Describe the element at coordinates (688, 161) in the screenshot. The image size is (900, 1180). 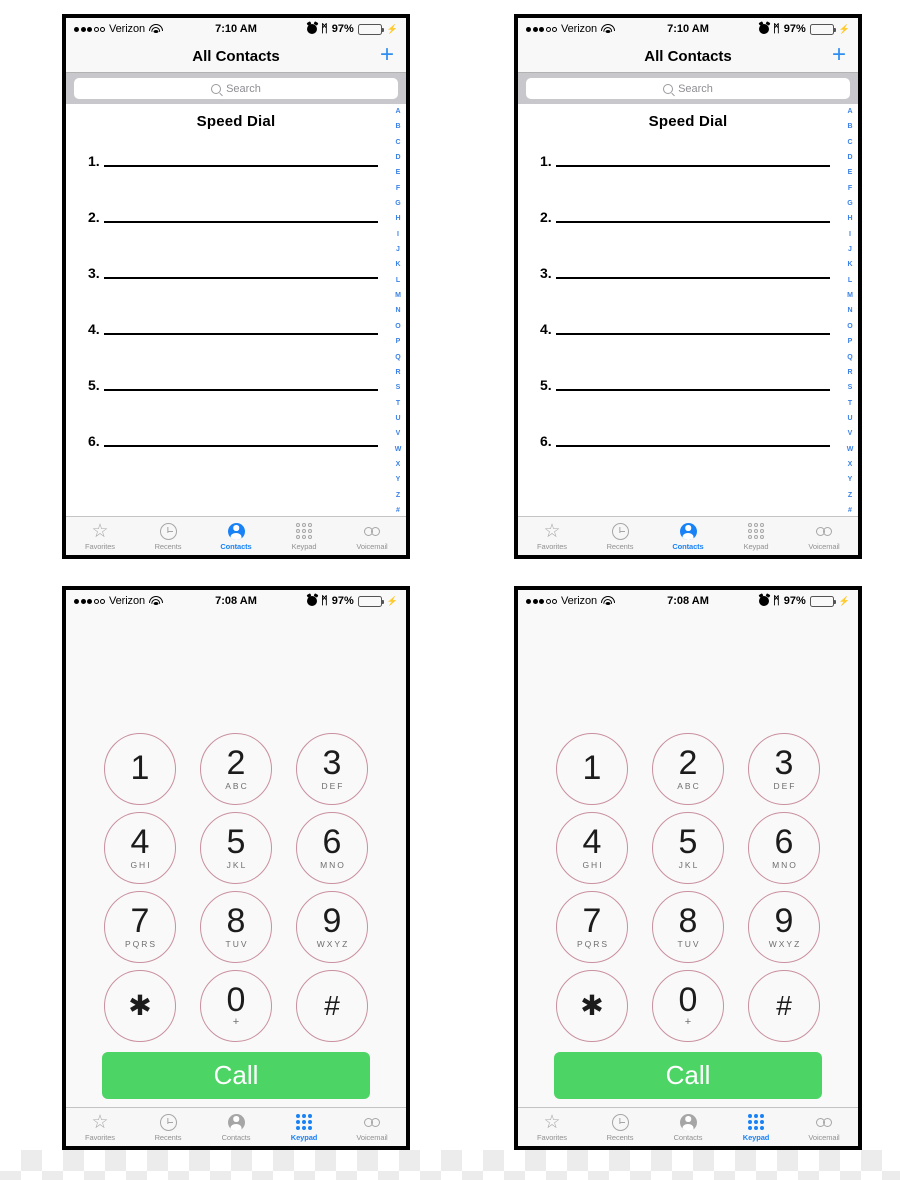
I see `speed-dial-row: 1.` at that location.